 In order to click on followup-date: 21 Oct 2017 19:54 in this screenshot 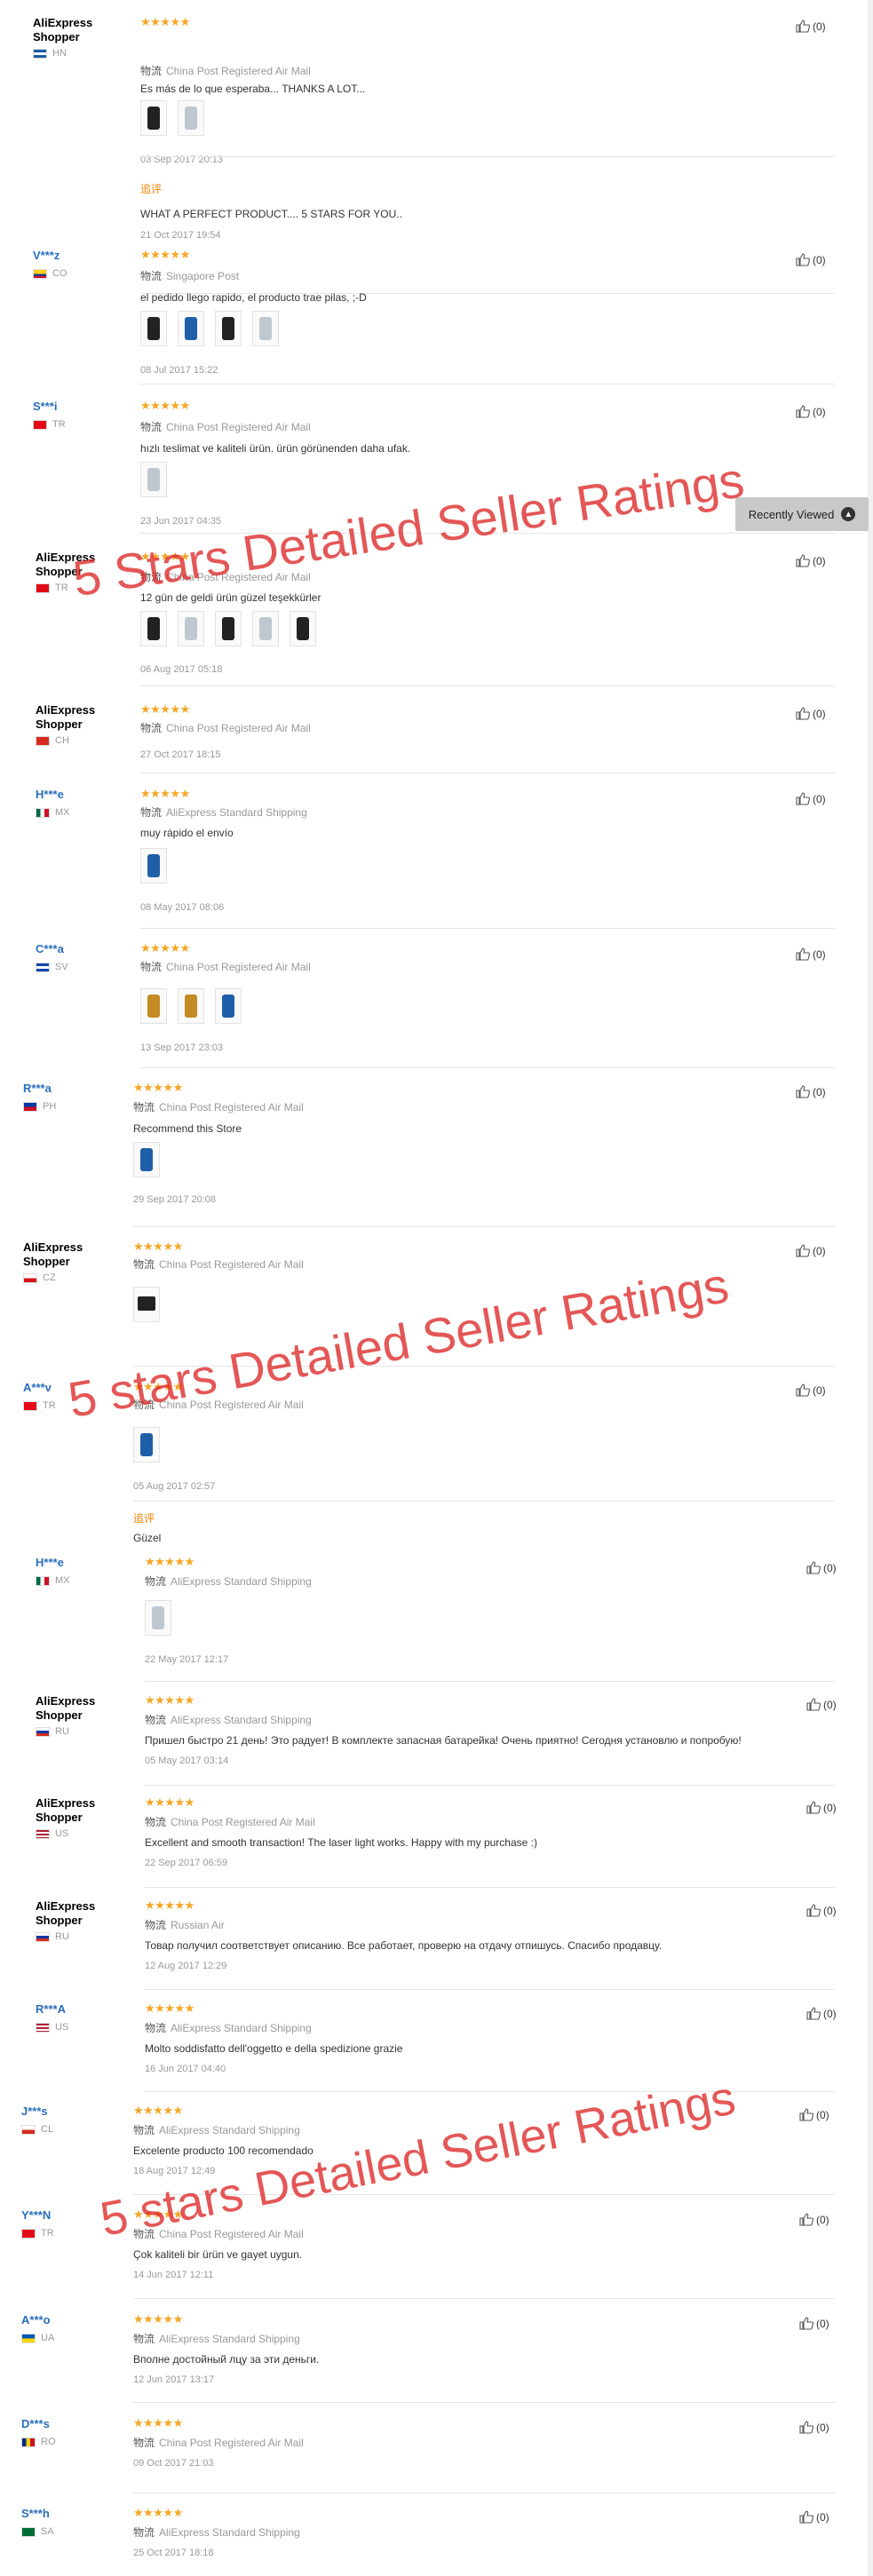, I will do `click(180, 236)`.